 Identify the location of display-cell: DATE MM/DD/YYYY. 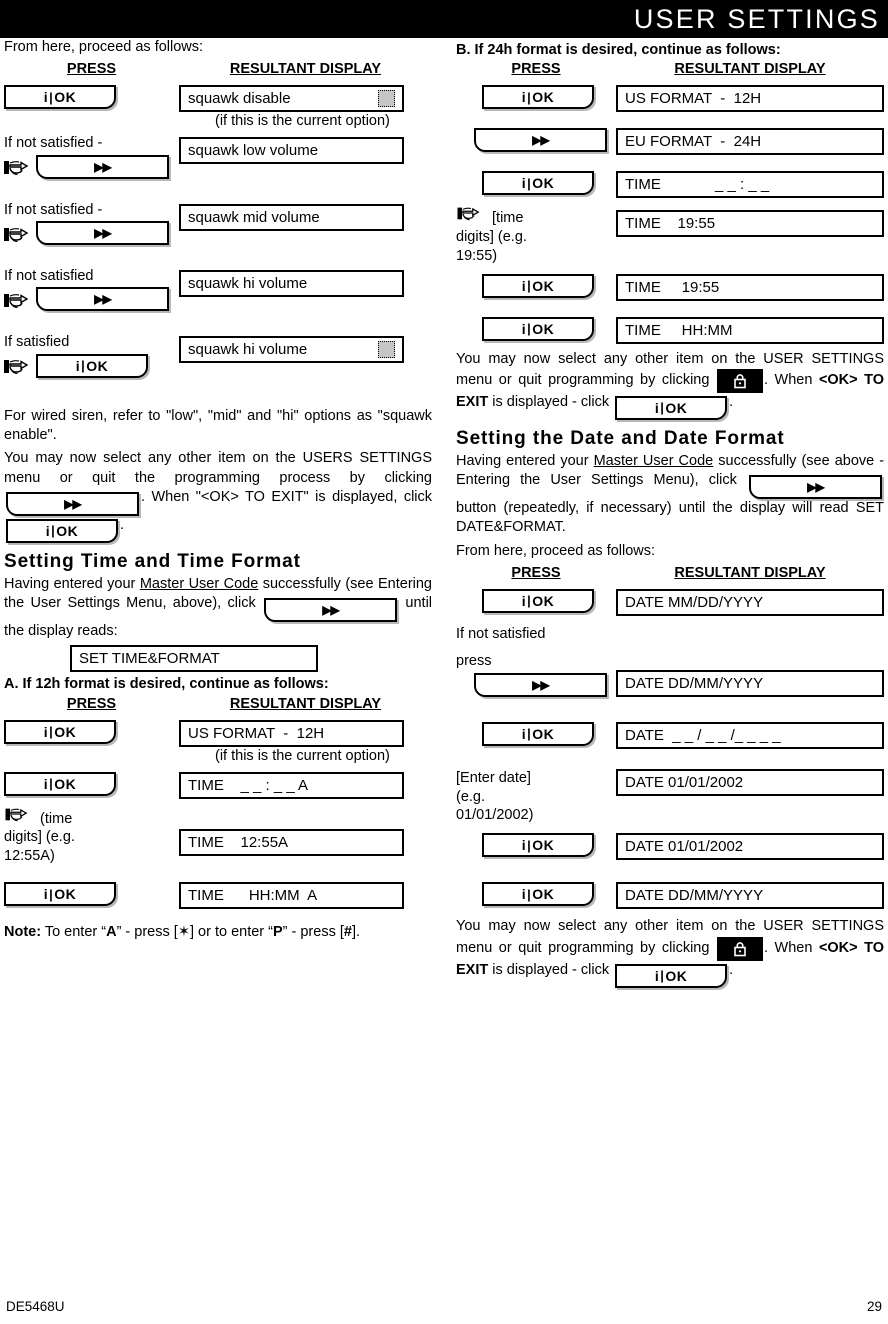
(750, 601).